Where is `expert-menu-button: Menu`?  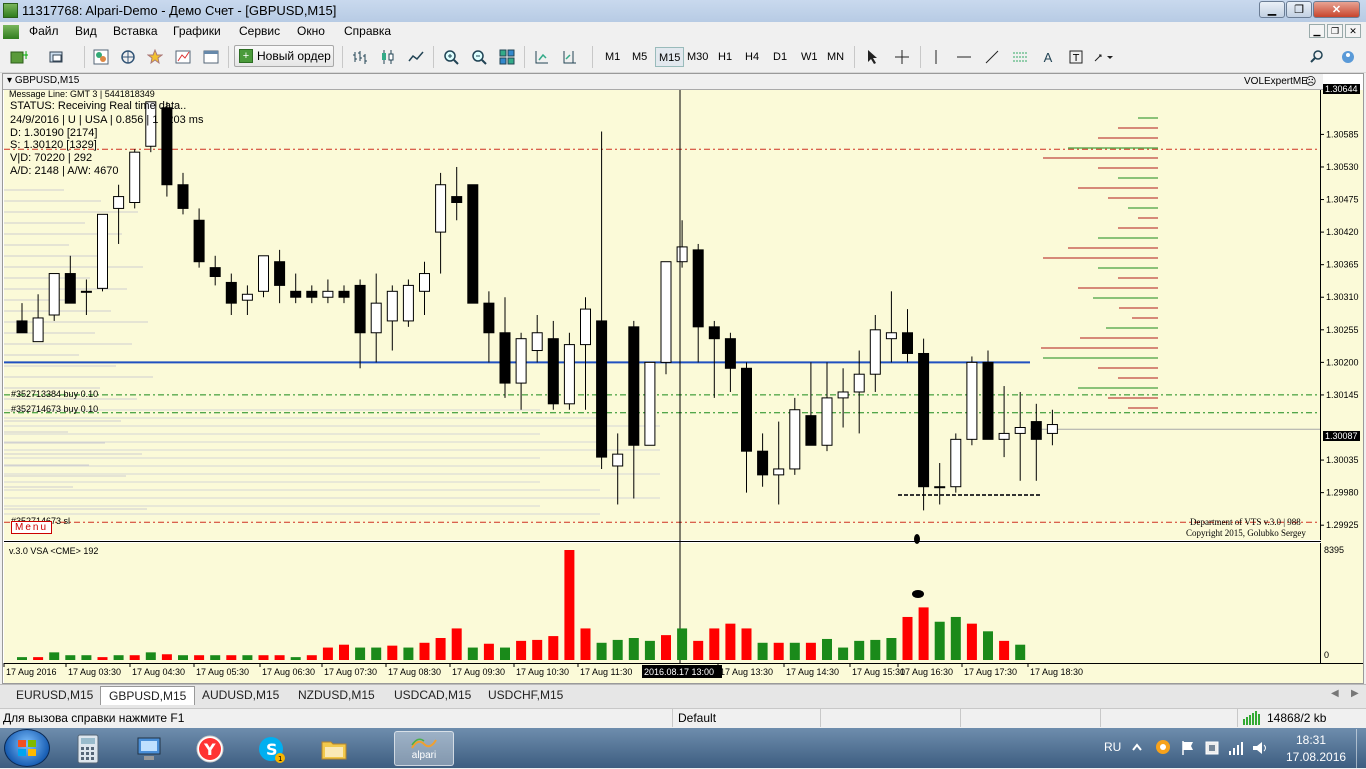
expert-menu-button: Menu is located at coordinates (32, 527).